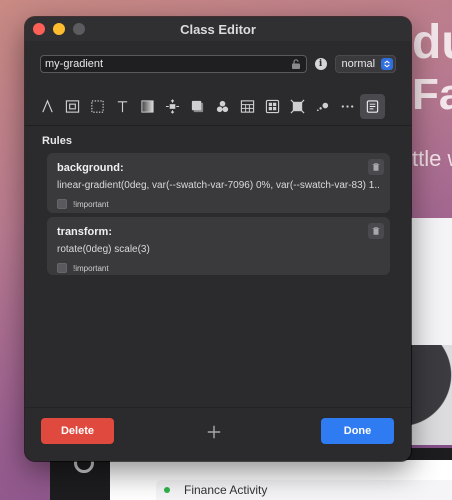 This screenshot has width=452, height=500. Describe the element at coordinates (322, 106) in the screenshot. I see `animation-icon` at that location.